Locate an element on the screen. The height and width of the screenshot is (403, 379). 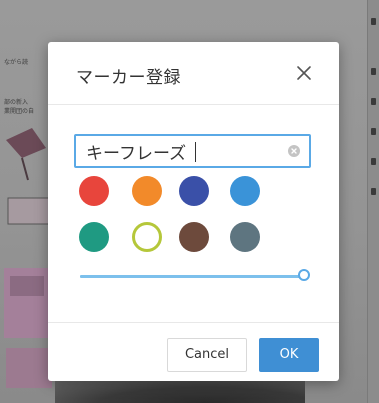
background-text: 部の新入 is located at coordinates (16, 102).